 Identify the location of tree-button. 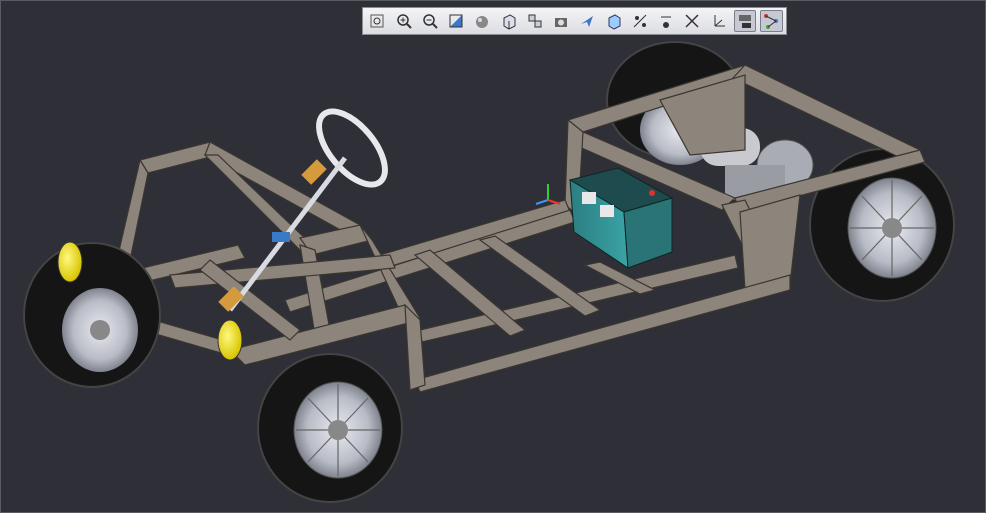
(771, 21).